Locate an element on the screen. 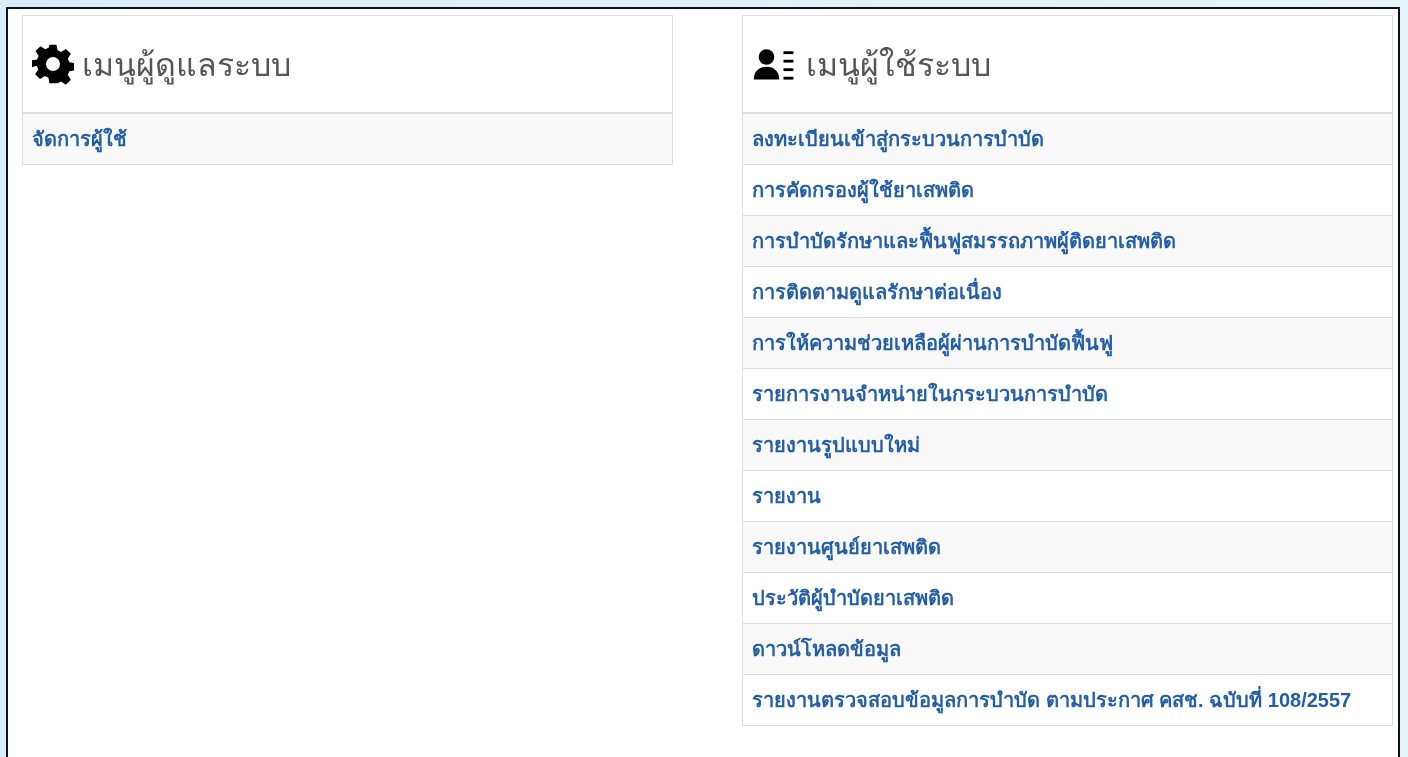  panel-title: เมนูผู้ใช้ระบบ is located at coordinates (898, 66).